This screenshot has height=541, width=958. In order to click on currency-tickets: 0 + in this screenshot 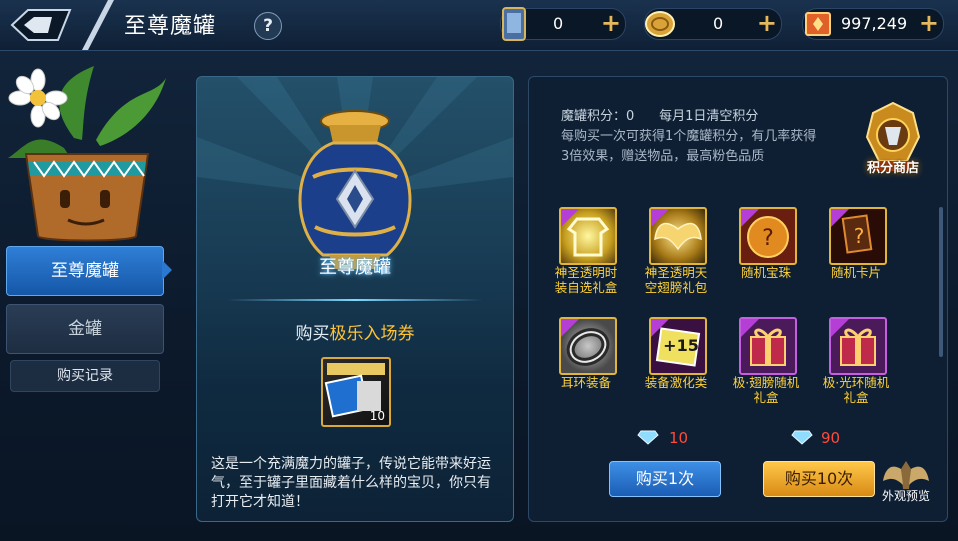, I will do `click(563, 24)`.